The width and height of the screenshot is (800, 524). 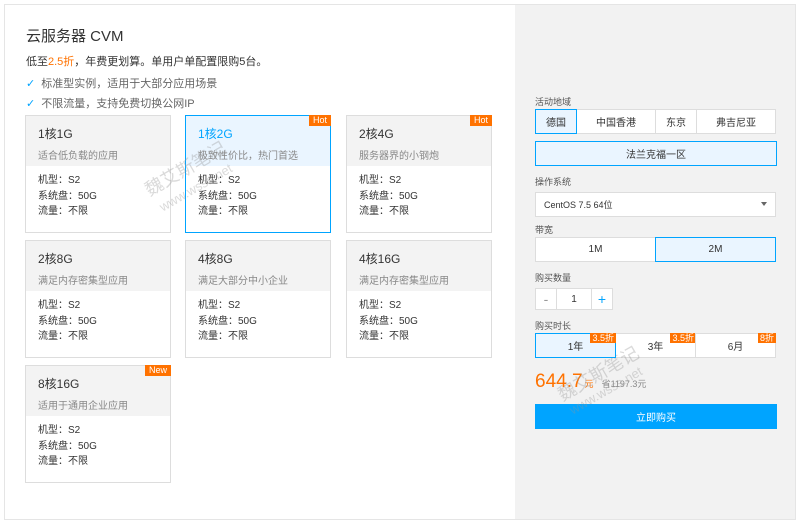 What do you see at coordinates (380, 259) in the screenshot?
I see `card-name: 4核16G` at bounding box center [380, 259].